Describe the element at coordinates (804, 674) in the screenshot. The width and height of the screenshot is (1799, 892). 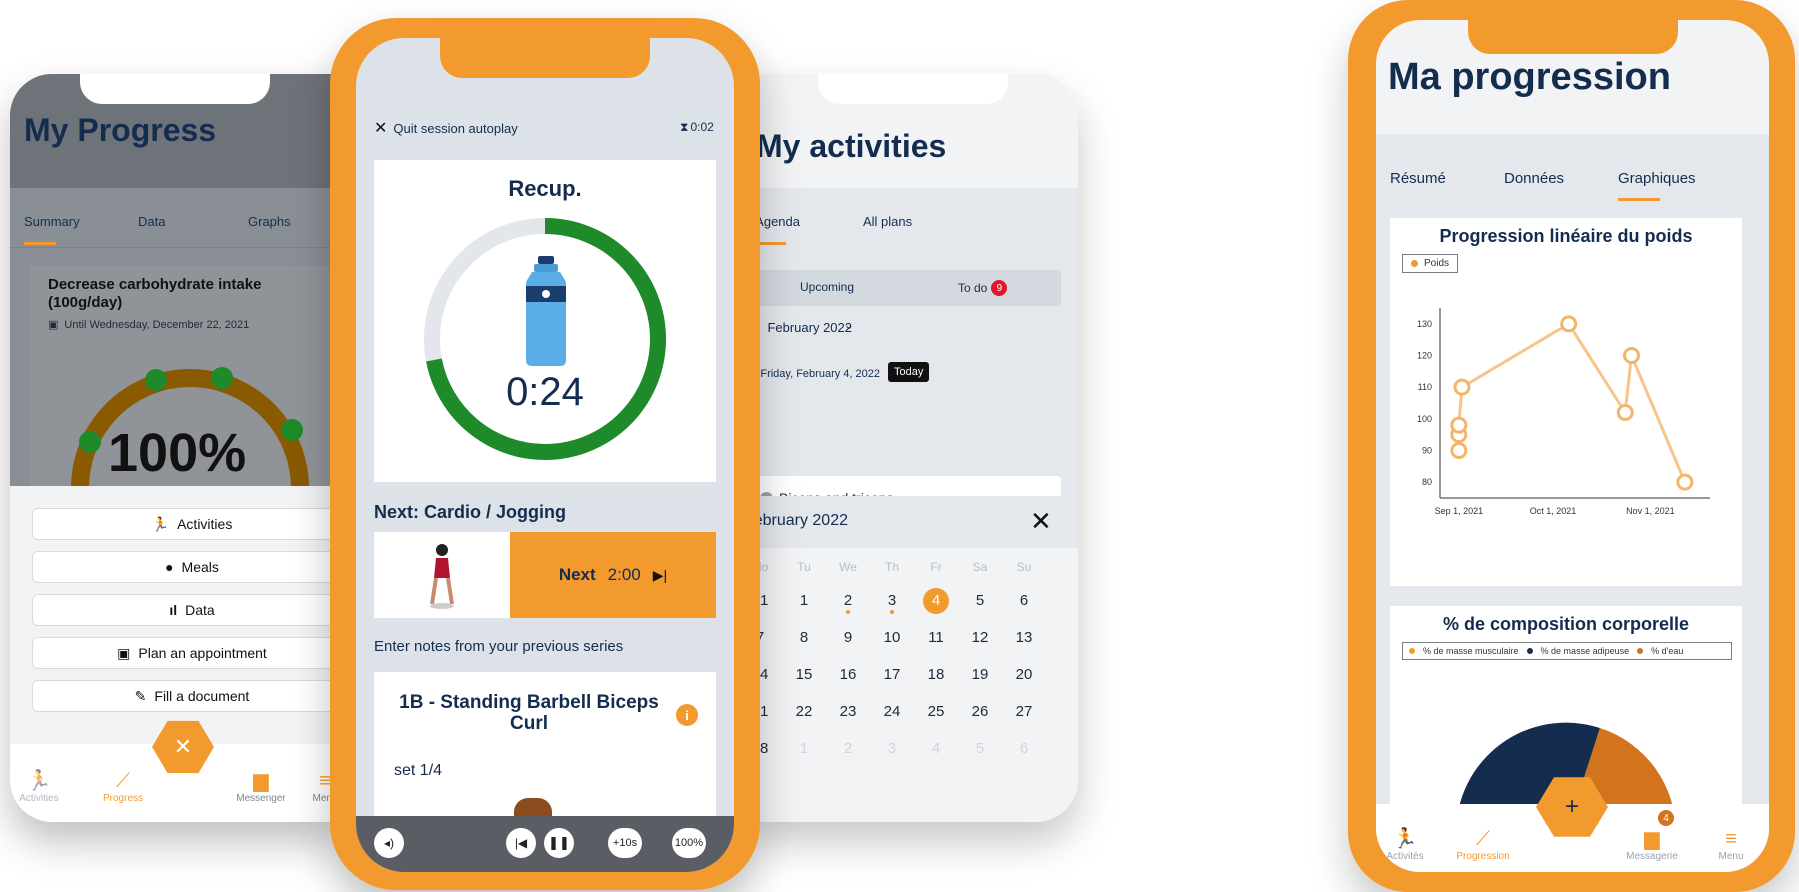
I see `calendar-day: 15` at that location.